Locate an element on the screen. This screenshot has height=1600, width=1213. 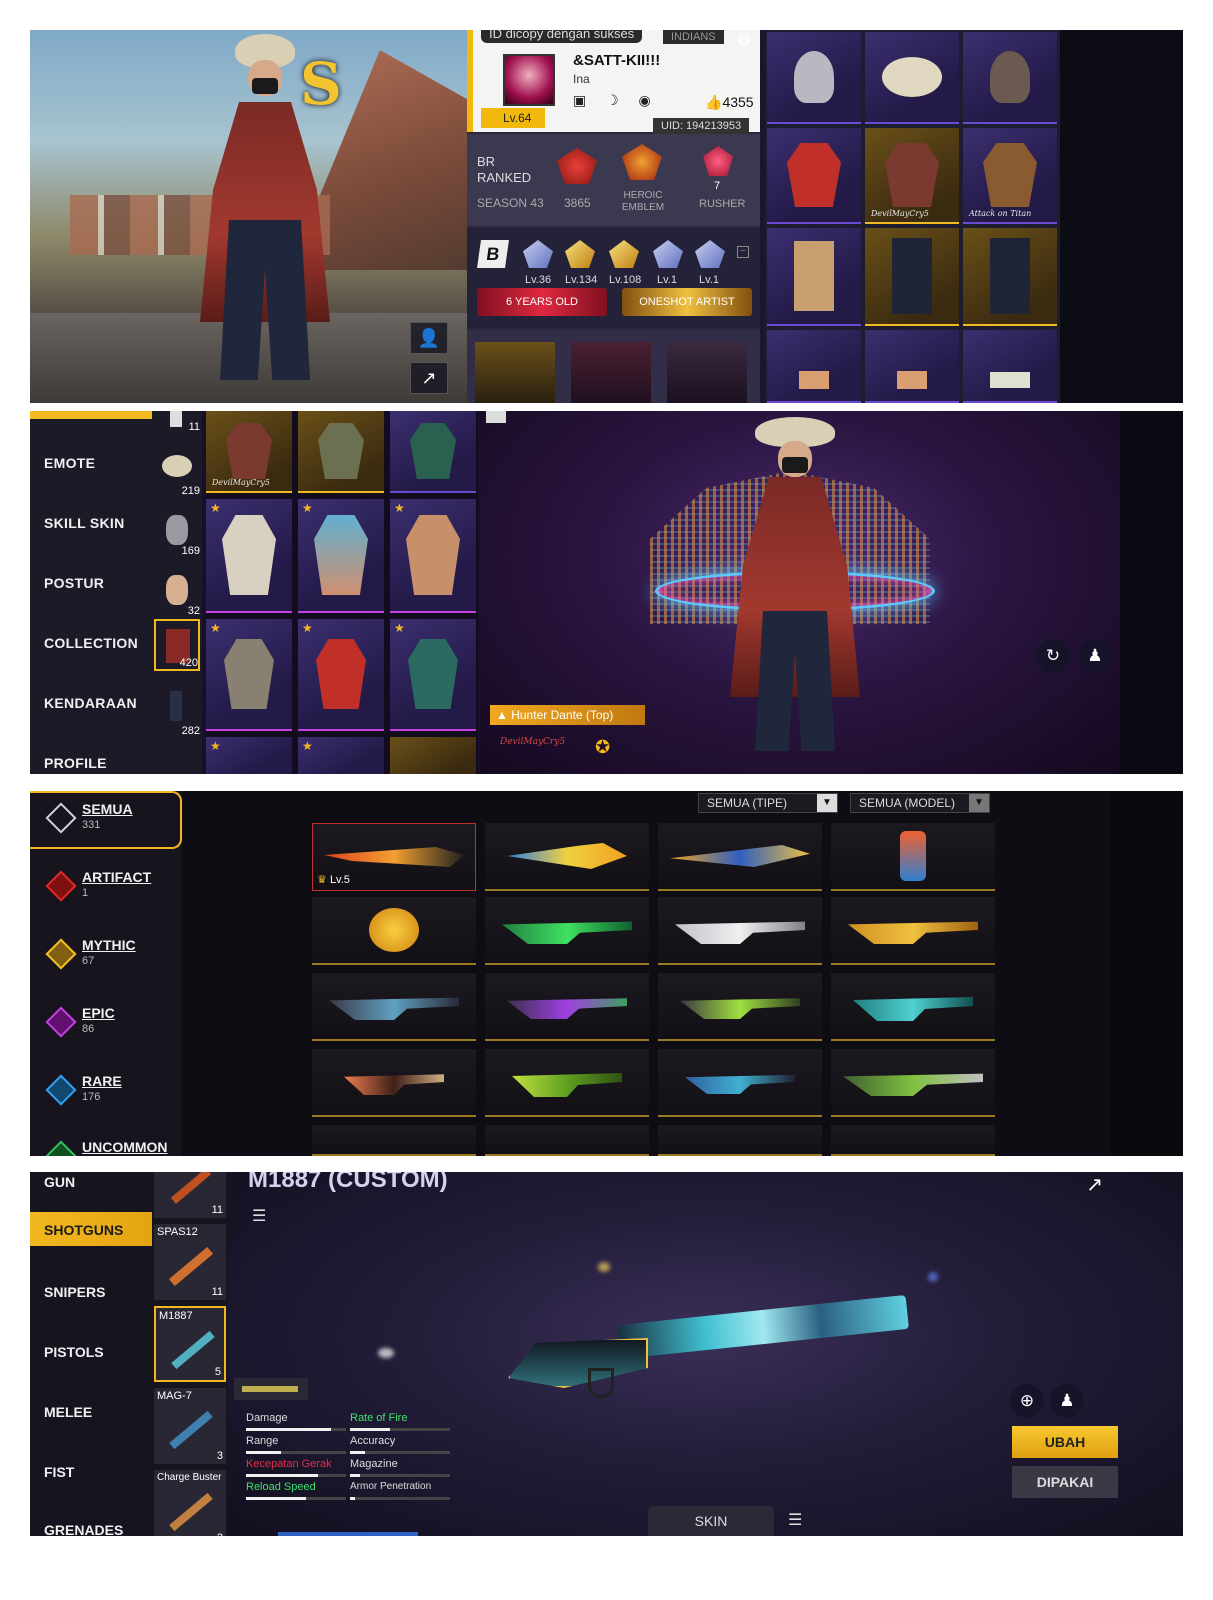
menu-item-kendaraan: KENDARAAN is located at coordinates (90, 703).